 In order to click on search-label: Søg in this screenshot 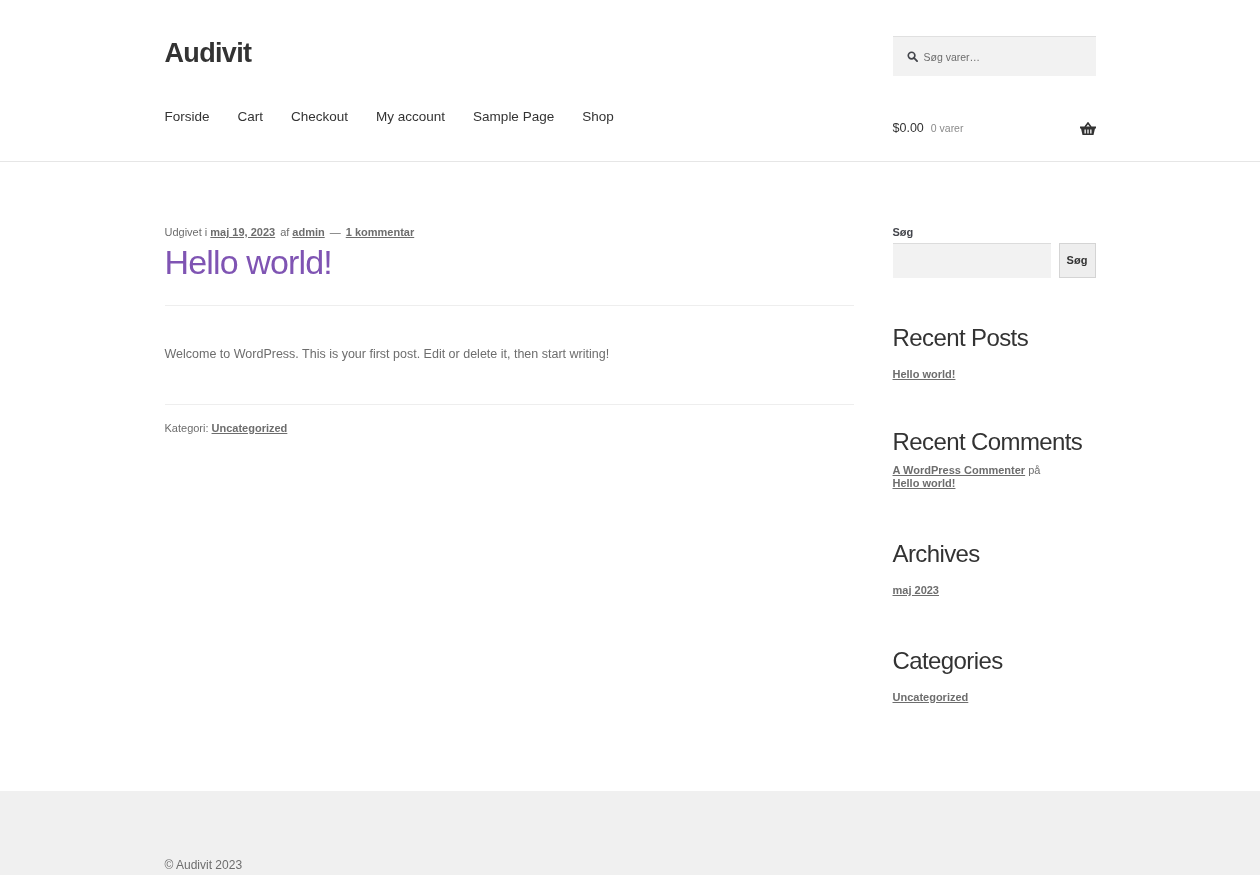, I will do `click(903, 232)`.